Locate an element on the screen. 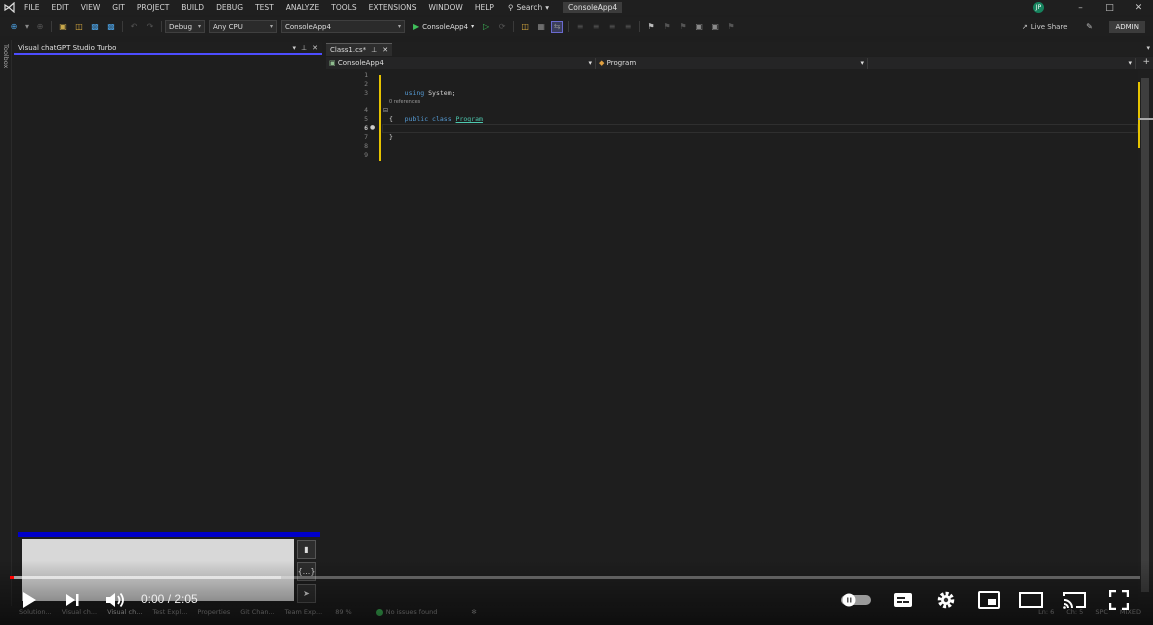  outdent-icon: ≡ is located at coordinates (628, 27).